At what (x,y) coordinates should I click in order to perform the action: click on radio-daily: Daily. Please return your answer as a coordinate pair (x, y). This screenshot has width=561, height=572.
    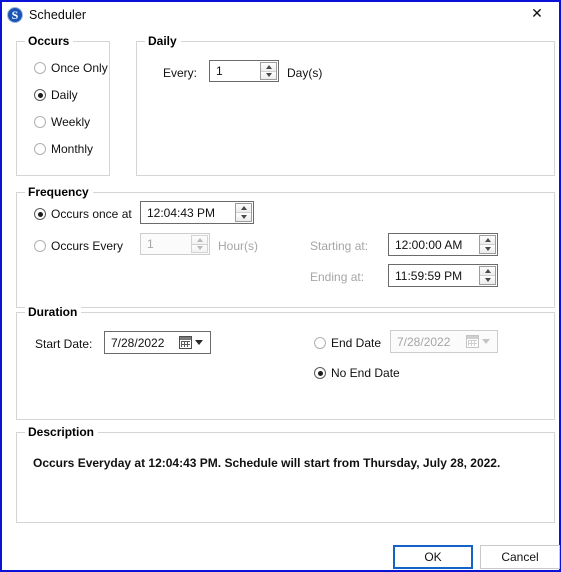
    Looking at the image, I should click on (56, 95).